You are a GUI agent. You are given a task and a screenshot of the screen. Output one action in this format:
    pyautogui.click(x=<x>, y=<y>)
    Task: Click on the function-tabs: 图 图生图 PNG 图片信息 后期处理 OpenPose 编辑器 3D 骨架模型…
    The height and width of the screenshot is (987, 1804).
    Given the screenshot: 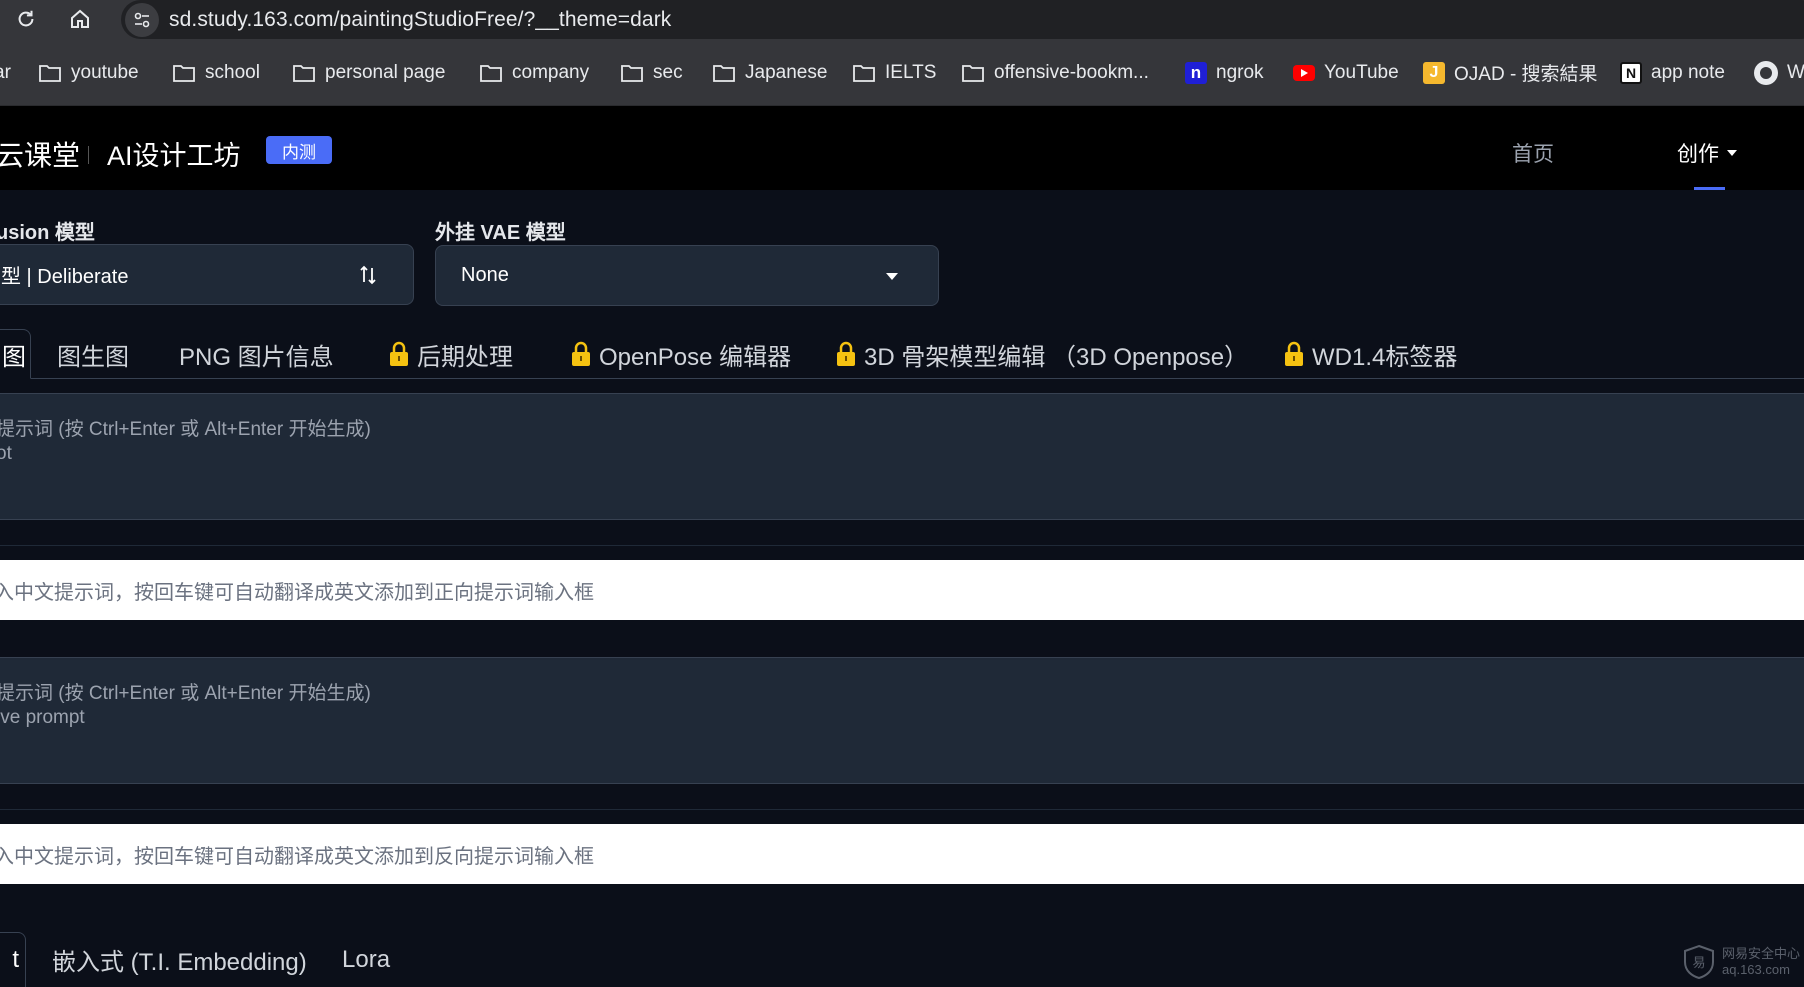 What is the action you would take?
    pyautogui.click(x=902, y=354)
    